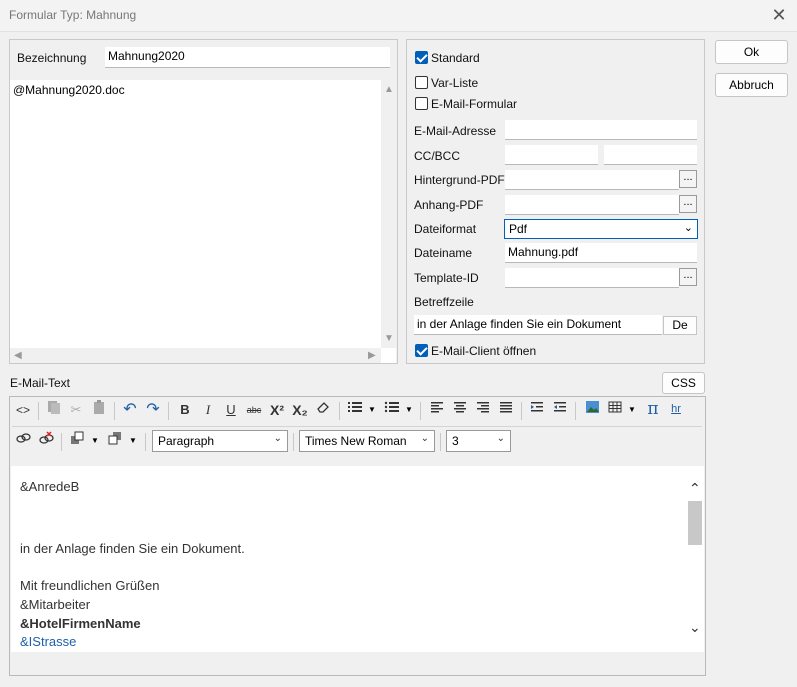 This screenshot has height=687, width=797. I want to click on pi-icon: π, so click(653, 409).